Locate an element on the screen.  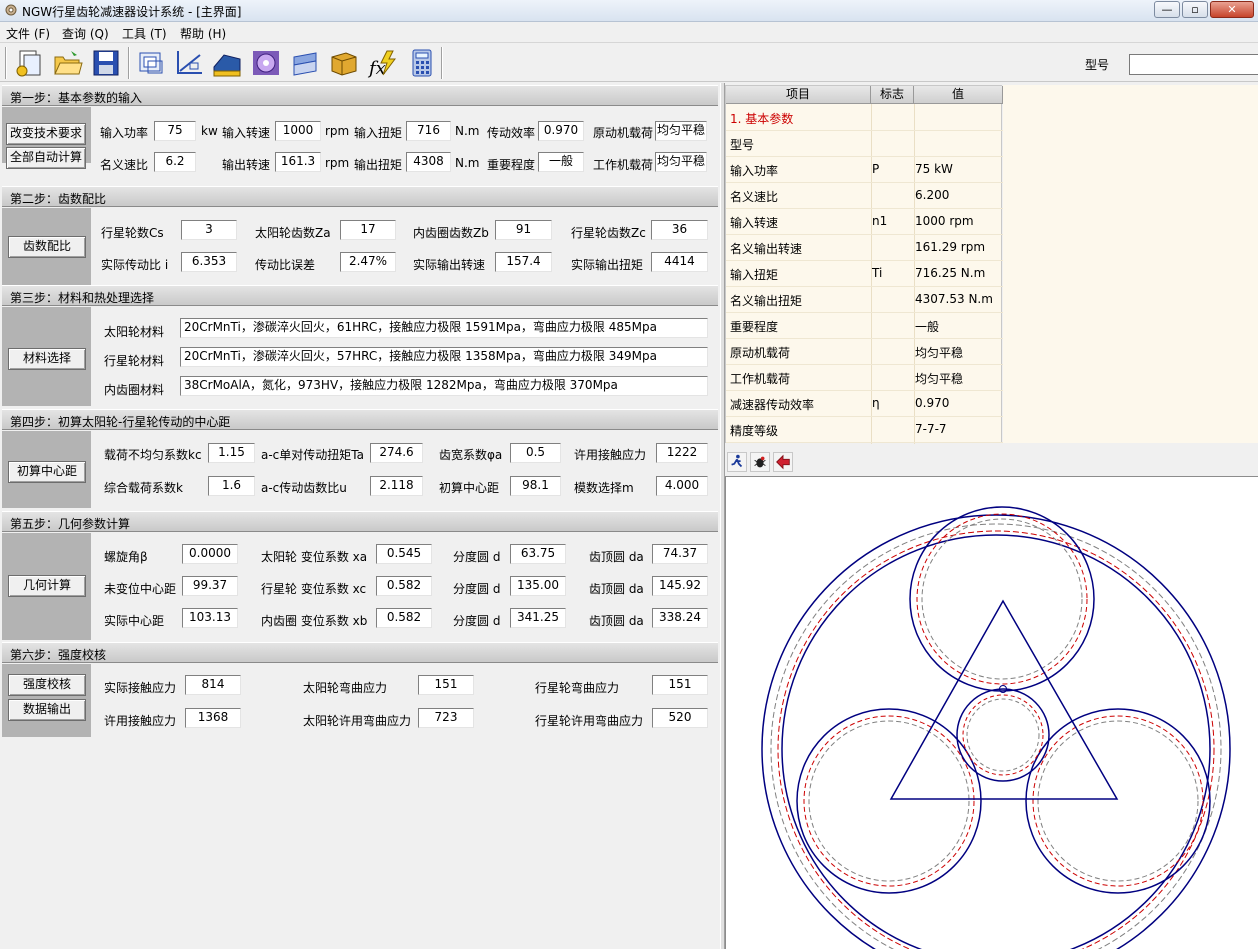
save-disk-icon is located at coordinates (106, 63).